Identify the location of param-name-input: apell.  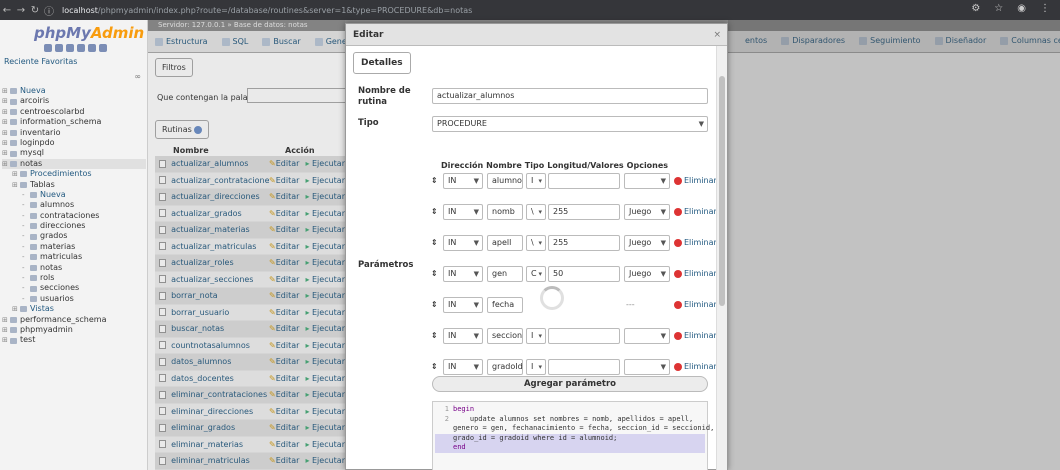
(505, 243).